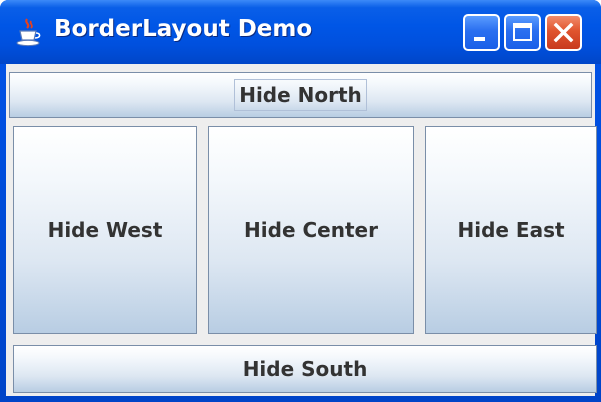  Describe the element at coordinates (479, 39) in the screenshot. I see `minimize-icon` at that location.